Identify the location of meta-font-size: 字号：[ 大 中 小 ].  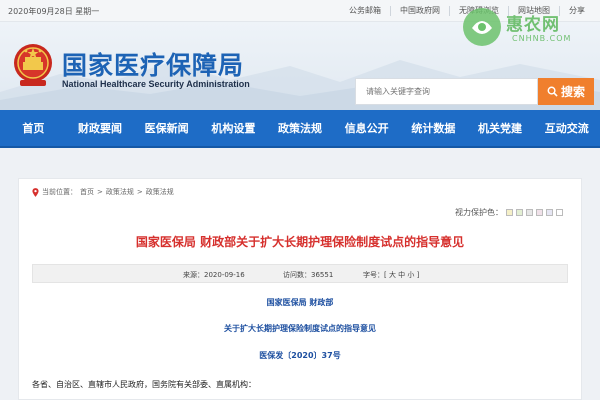
(391, 275).